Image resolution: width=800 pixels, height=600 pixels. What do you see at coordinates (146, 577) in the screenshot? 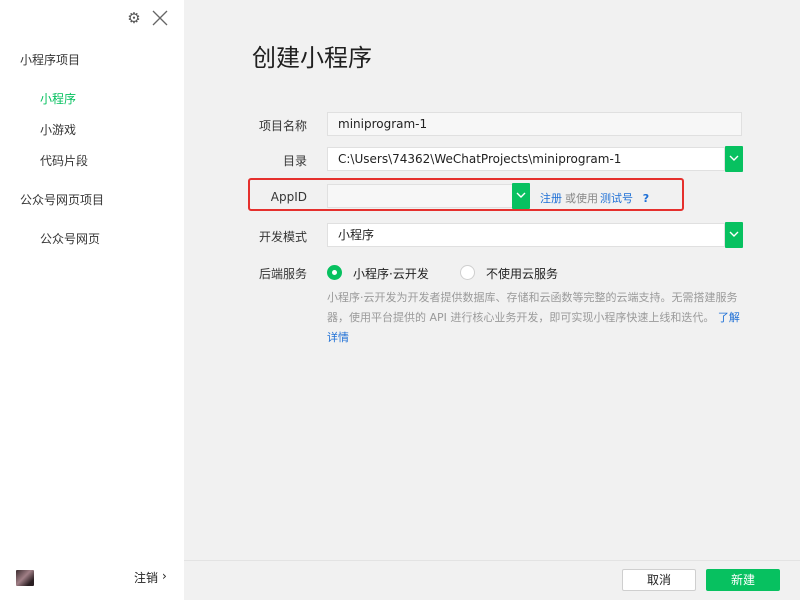
I see `logout-button: 注销` at bounding box center [146, 577].